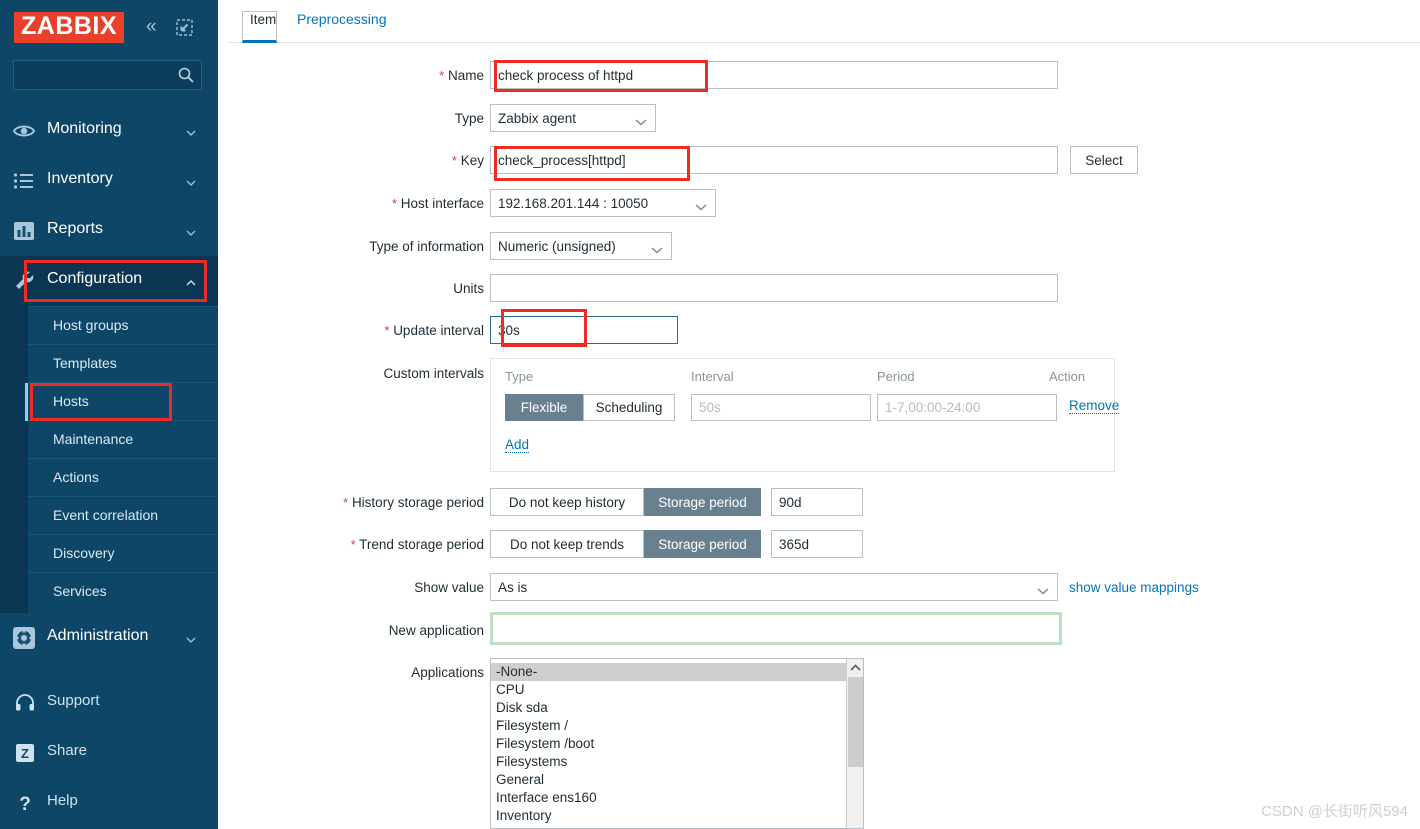 The width and height of the screenshot is (1420, 829). Describe the element at coordinates (817, 544) in the screenshot. I see `trend-storage-period-input` at that location.